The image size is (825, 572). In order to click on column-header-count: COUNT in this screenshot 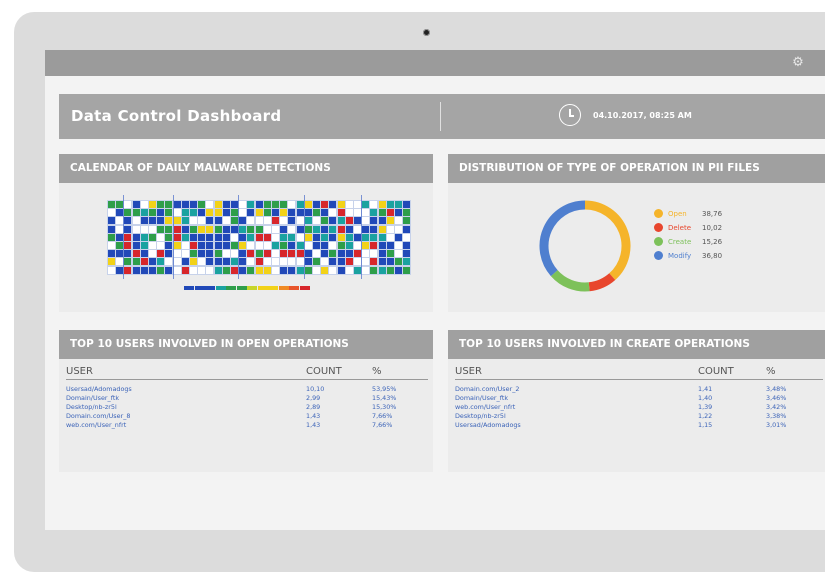, I will do `click(732, 371)`.